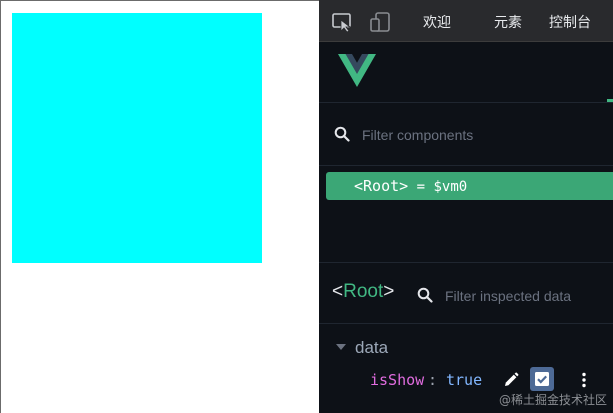 The height and width of the screenshot is (413, 613). Describe the element at coordinates (411, 186) in the screenshot. I see `component-tree-item-label: <Root> = $vm0` at that location.